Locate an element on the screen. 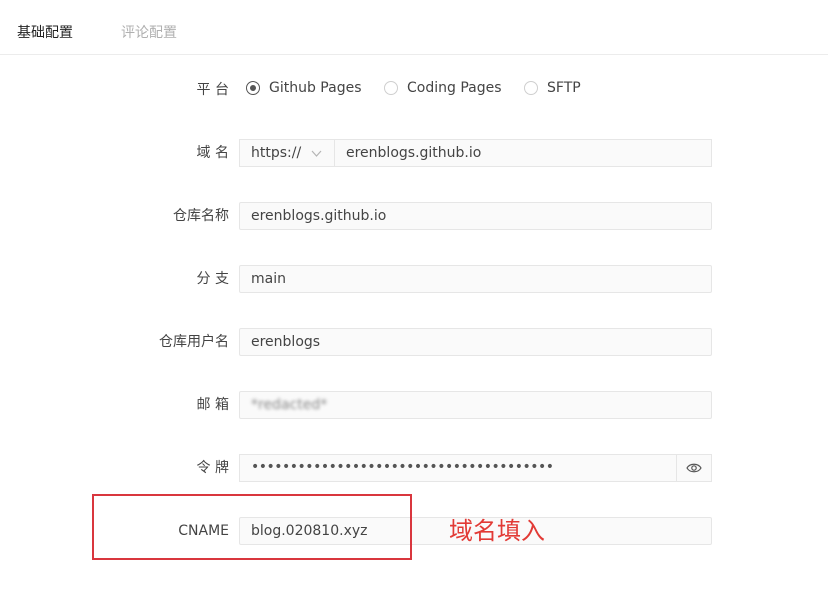 The width and height of the screenshot is (828, 605). branch-input: main is located at coordinates (475, 279).